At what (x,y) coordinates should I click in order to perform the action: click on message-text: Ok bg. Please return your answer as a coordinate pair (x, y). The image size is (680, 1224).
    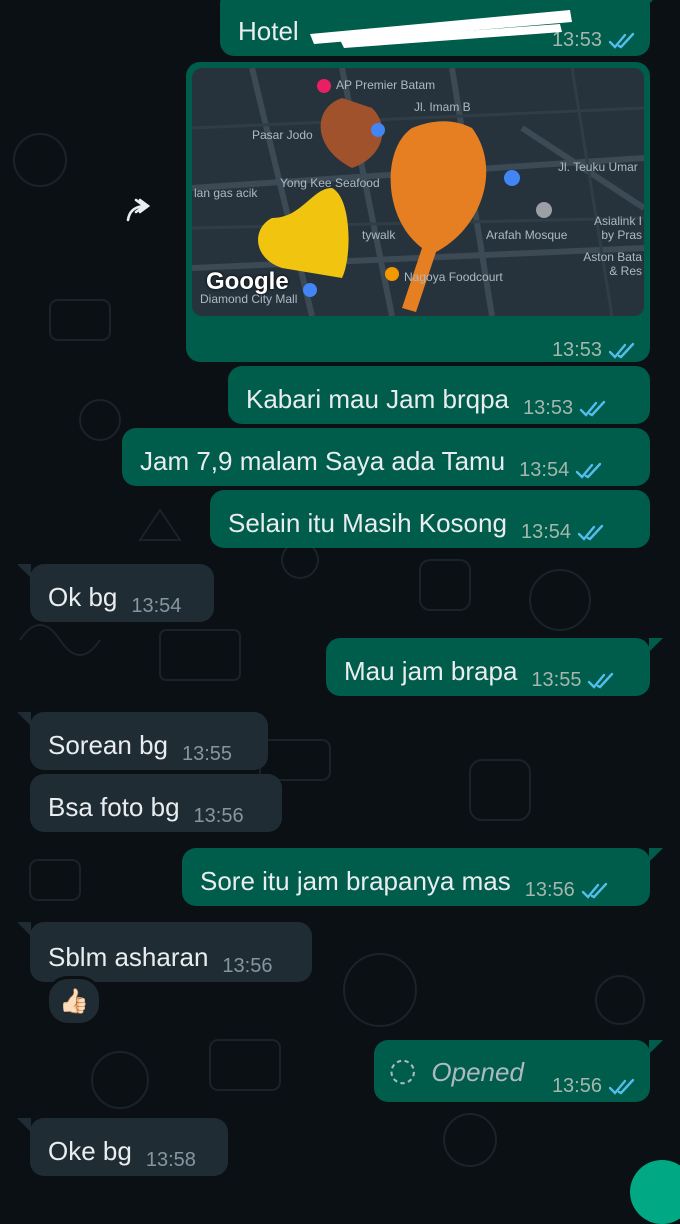
    Looking at the image, I should click on (83, 597).